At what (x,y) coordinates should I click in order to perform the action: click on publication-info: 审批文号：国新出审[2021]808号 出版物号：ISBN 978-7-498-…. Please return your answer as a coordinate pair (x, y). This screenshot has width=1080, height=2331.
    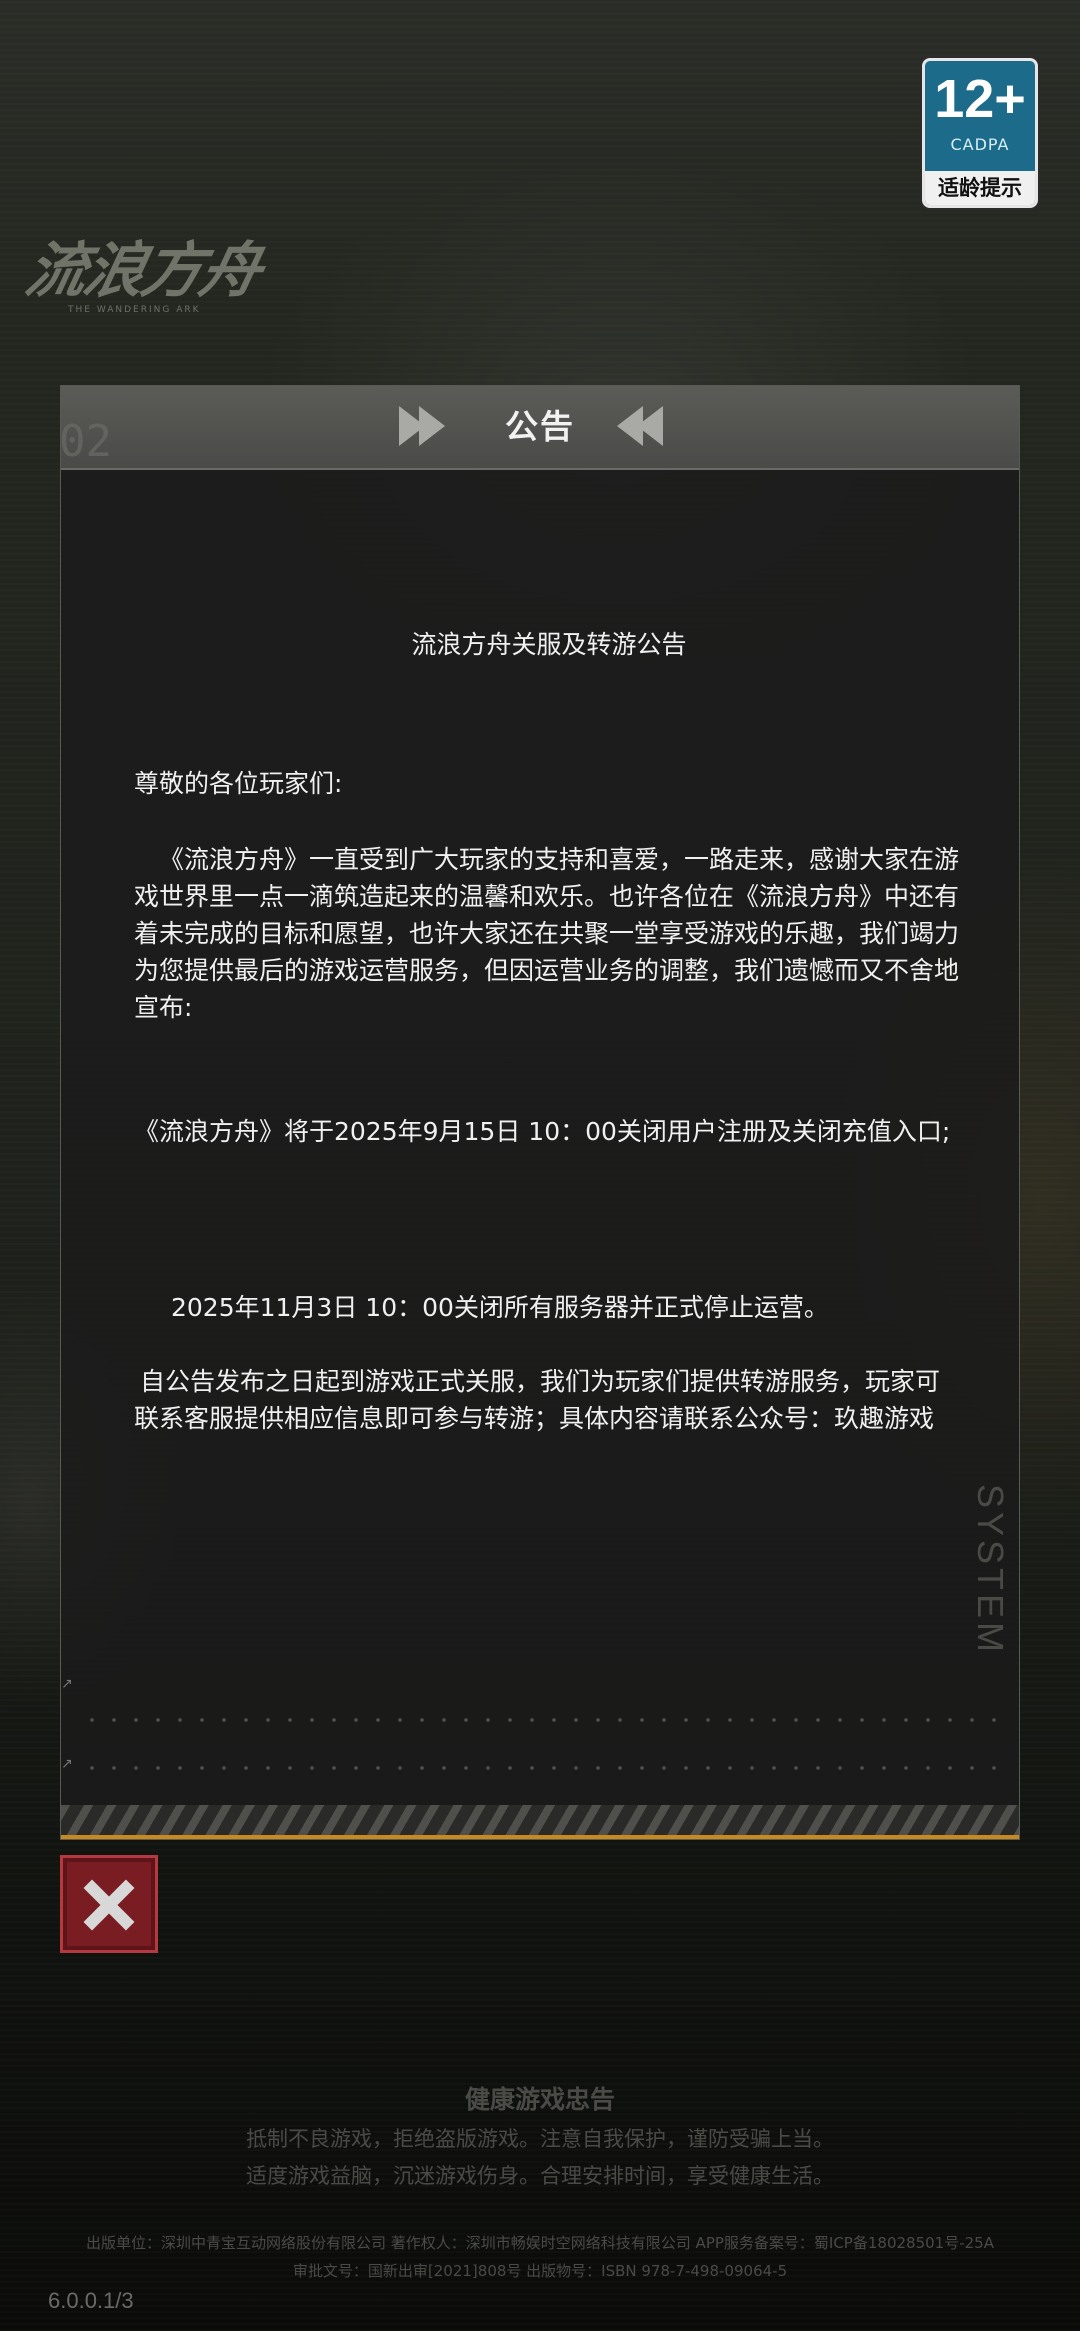
    Looking at the image, I should click on (540, 2271).